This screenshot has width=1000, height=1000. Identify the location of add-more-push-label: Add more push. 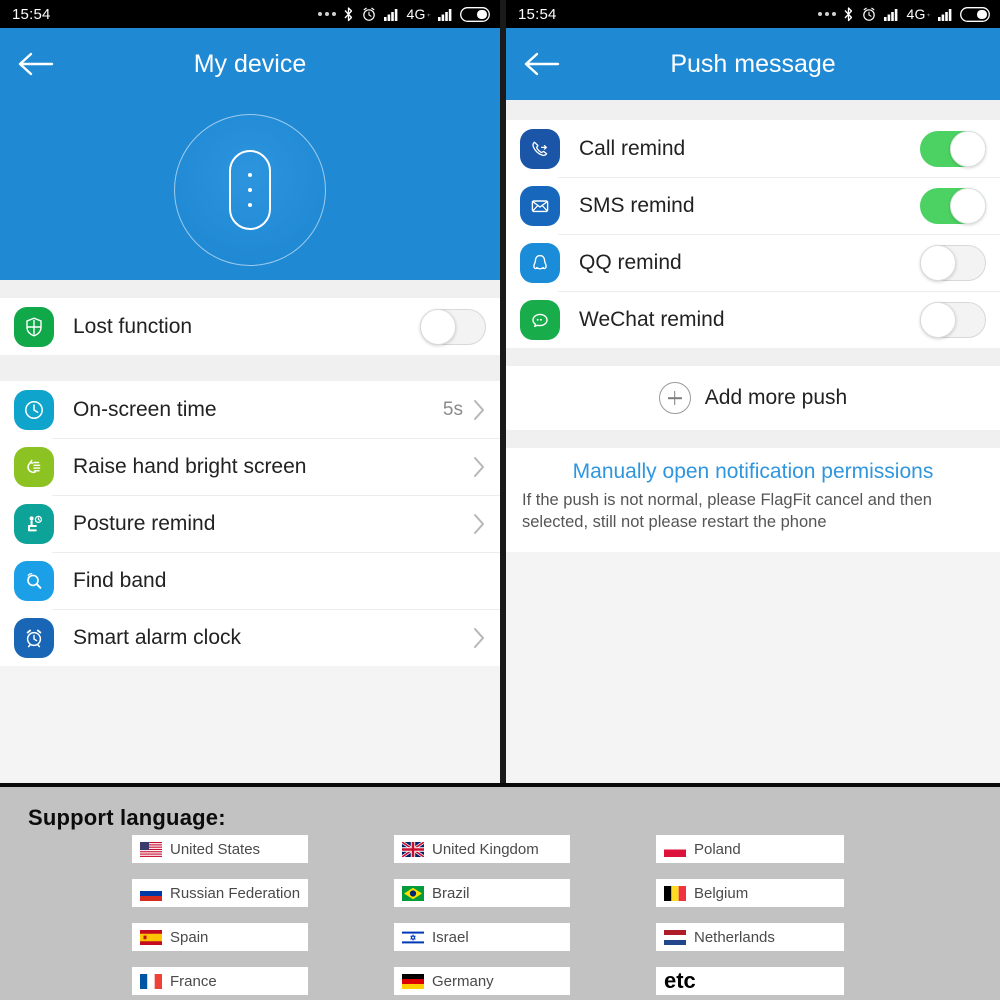
(776, 397).